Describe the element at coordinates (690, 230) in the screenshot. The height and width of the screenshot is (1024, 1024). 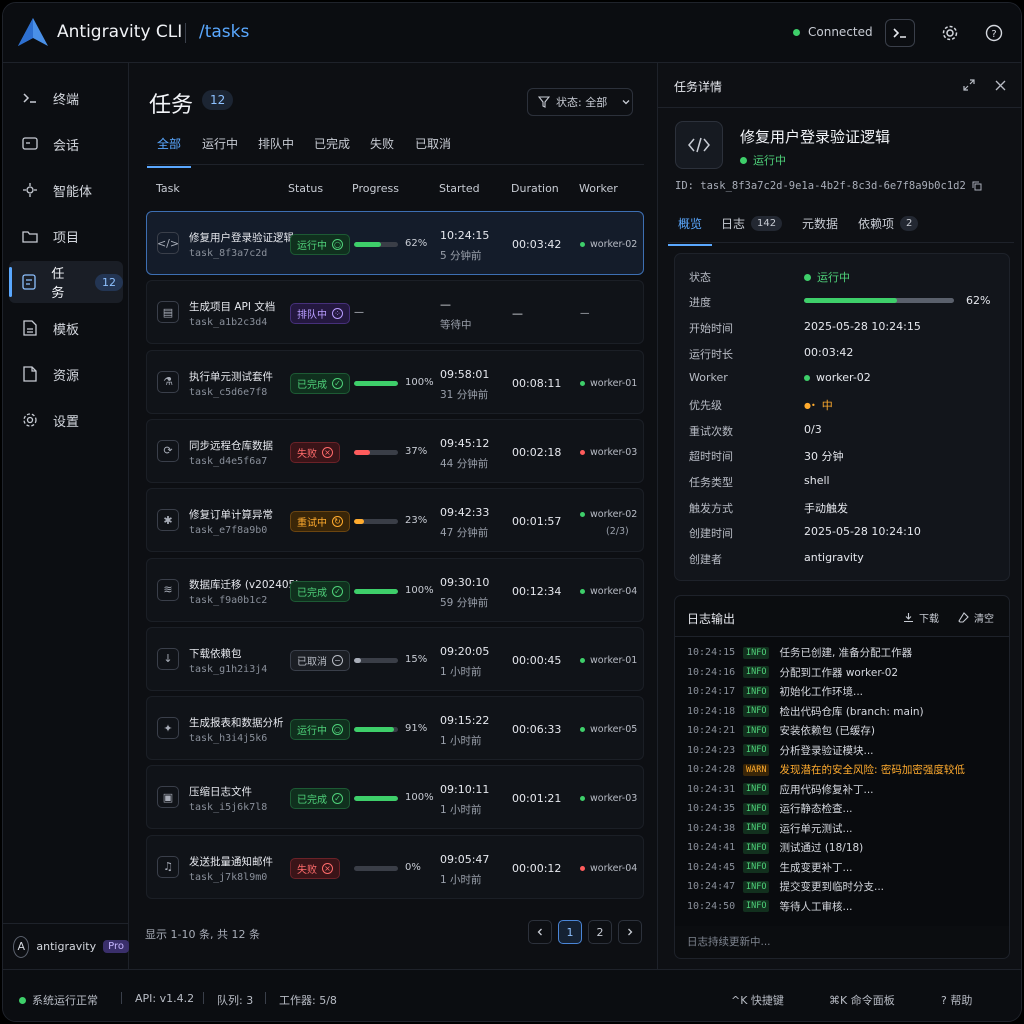
I see `tab-overview: 概览` at that location.